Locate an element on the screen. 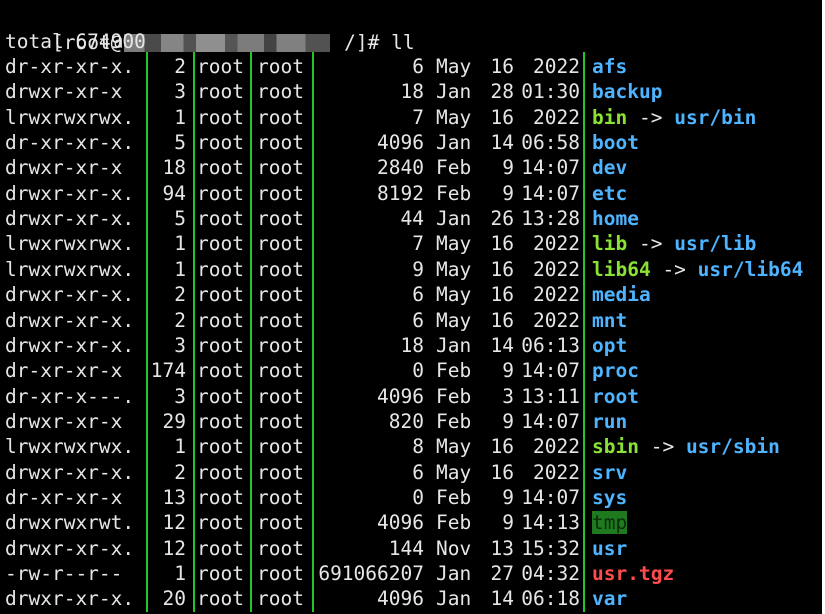 This screenshot has width=825, height=614. filename-cell: afs is located at coordinates (609, 66).